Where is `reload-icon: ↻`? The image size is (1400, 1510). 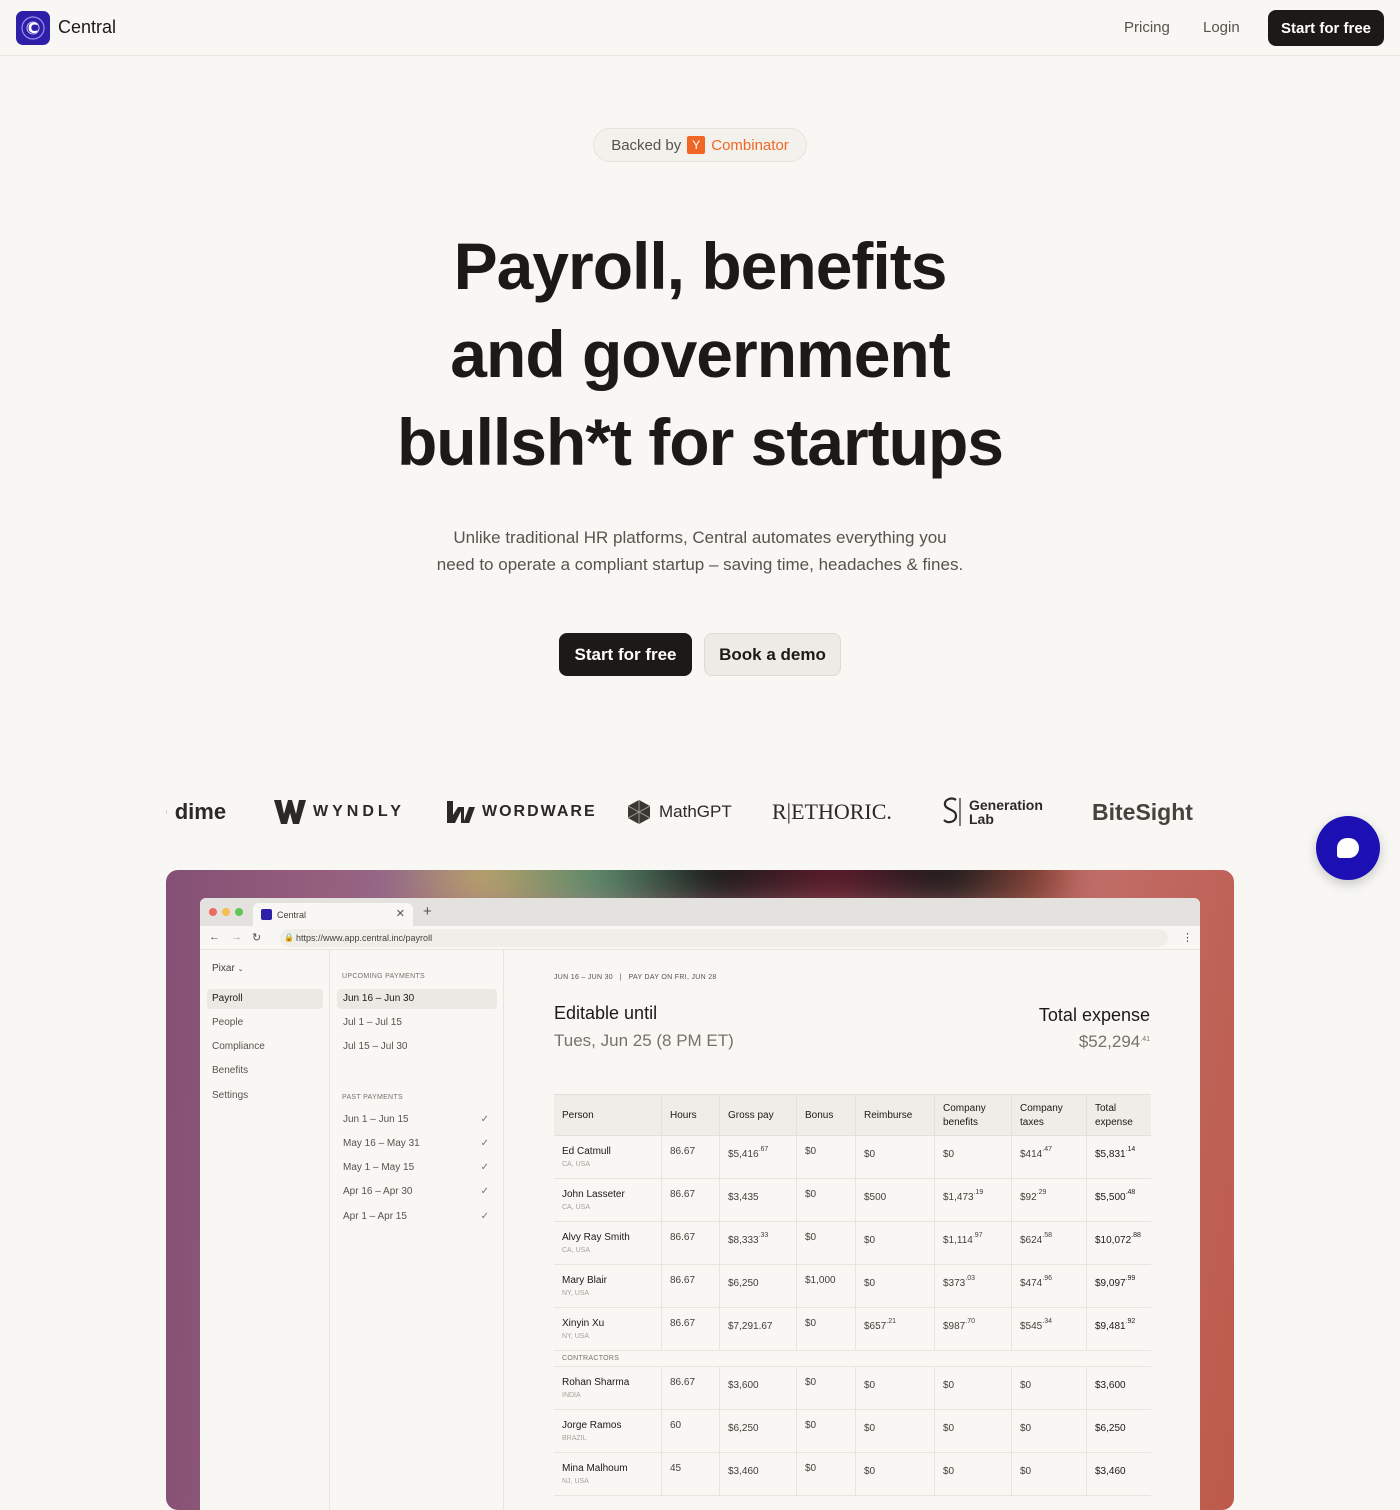
reload-icon: ↻ is located at coordinates (256, 937).